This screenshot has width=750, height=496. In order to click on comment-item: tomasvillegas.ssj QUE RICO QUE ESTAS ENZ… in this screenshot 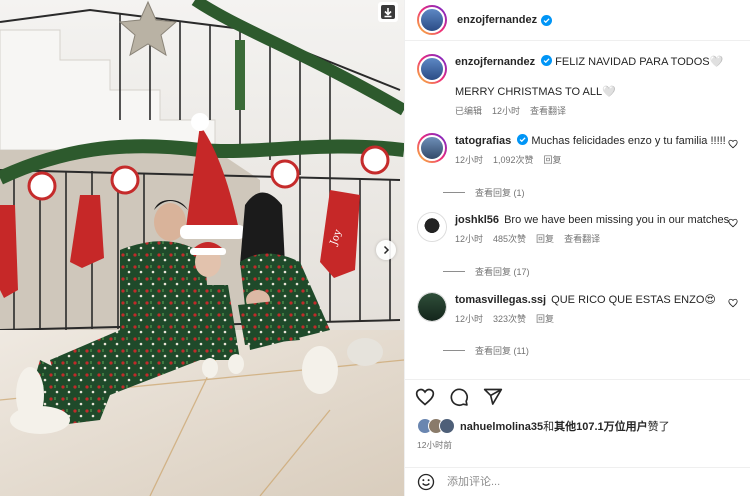, I will do `click(578, 312)`.